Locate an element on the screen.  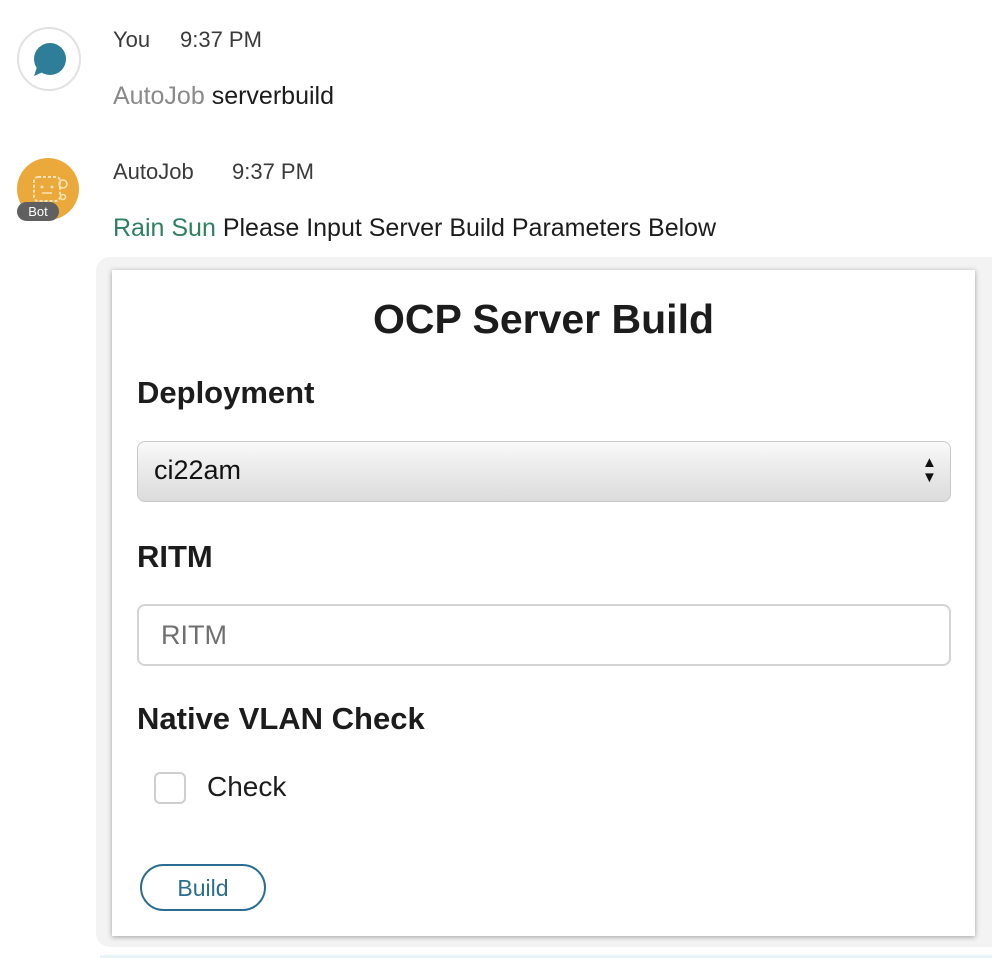
bot-badge: Bot is located at coordinates (38, 211).